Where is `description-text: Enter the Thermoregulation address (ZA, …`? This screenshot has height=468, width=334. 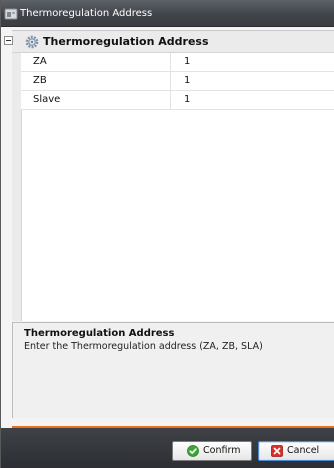
description-text: Enter the Thermoregulation address (ZA, … is located at coordinates (143, 346).